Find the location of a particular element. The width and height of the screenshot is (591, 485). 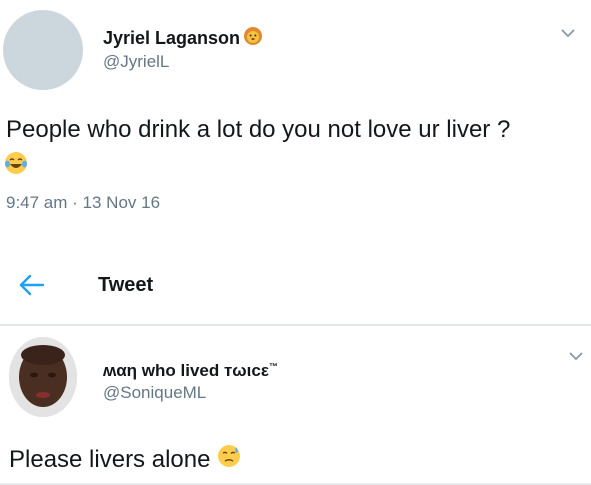

divider is located at coordinates (295, 325).